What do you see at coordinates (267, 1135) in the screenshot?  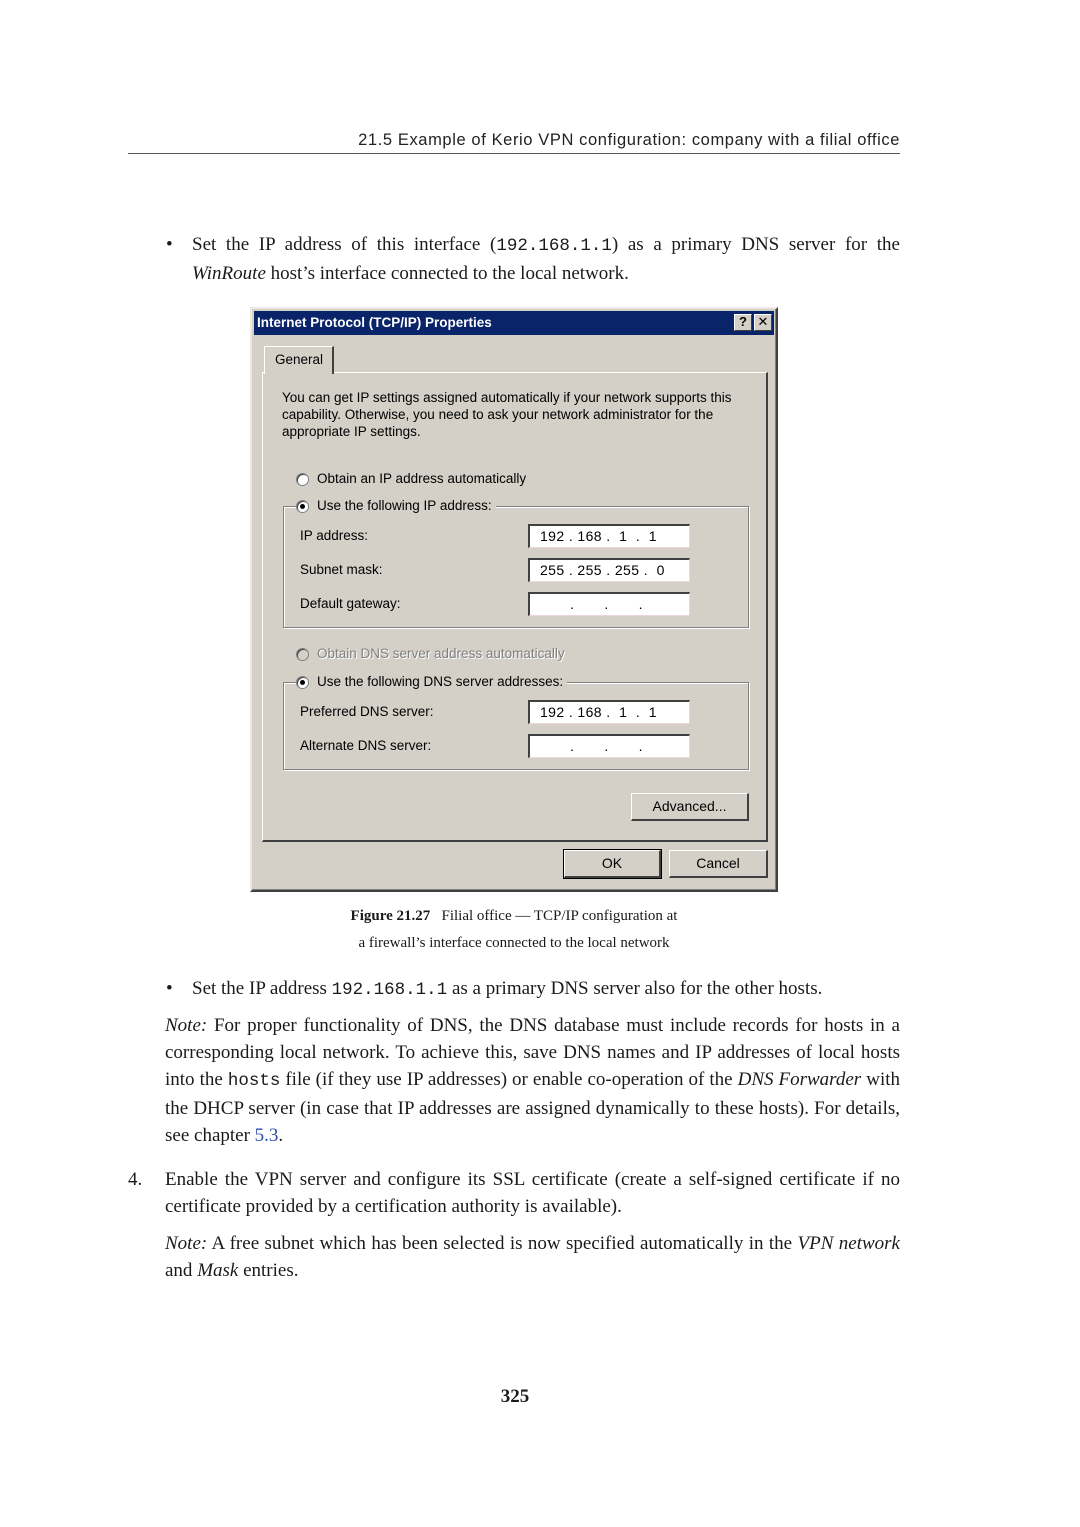 I see `chapter-link: 5.3` at bounding box center [267, 1135].